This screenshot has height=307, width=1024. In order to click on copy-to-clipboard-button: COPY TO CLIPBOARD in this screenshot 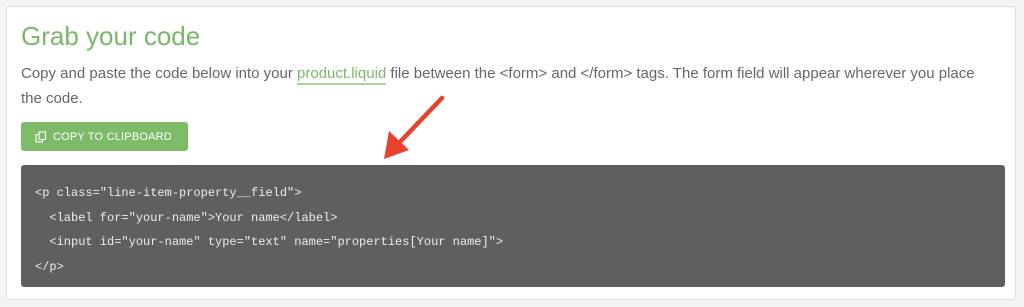, I will do `click(104, 136)`.